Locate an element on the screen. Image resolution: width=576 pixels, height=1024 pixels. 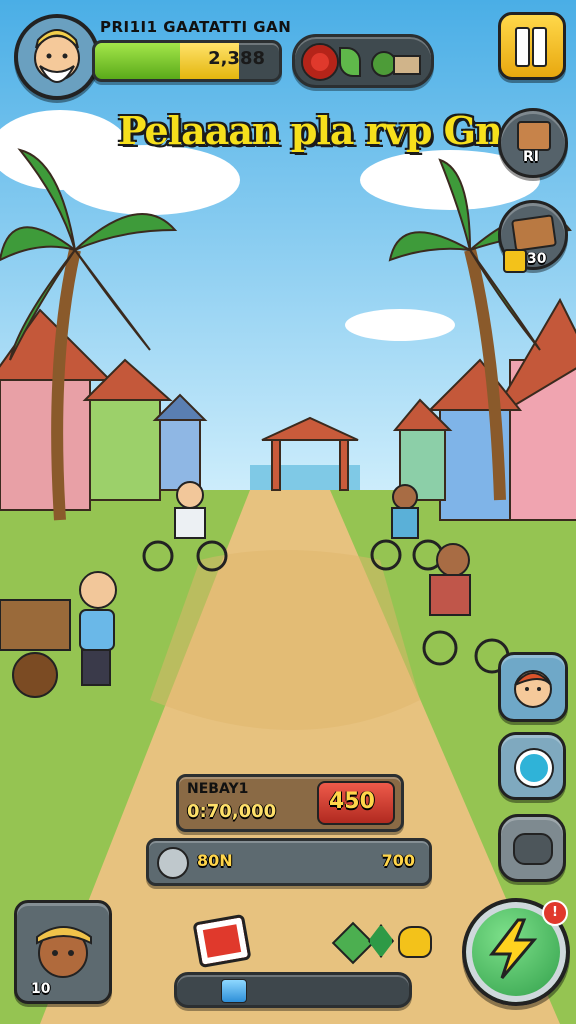
shop-label: RI is located at coordinates (531, 157).